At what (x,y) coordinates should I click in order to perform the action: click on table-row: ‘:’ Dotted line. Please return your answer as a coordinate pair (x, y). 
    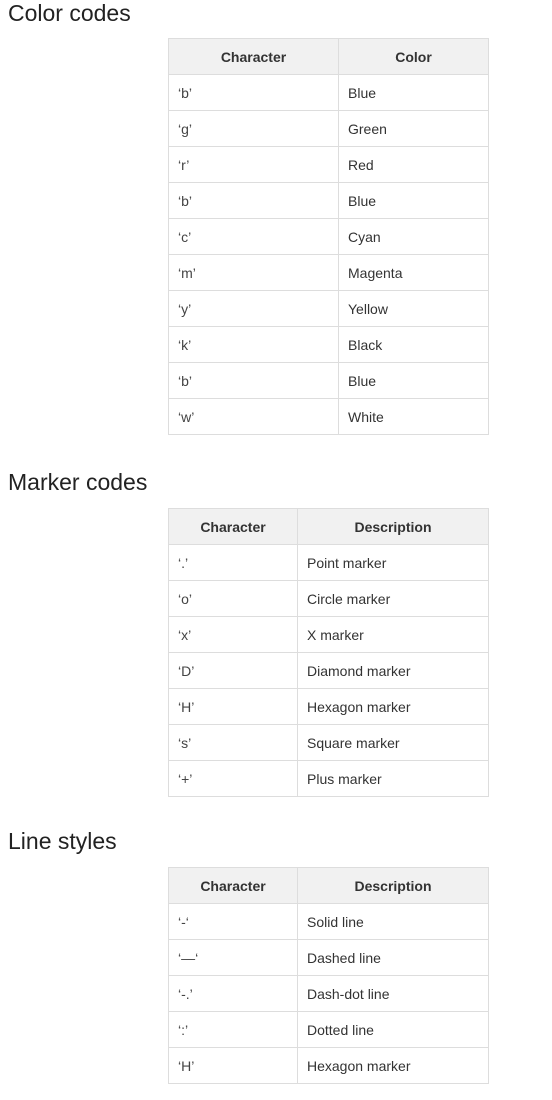
    Looking at the image, I should click on (328, 1029).